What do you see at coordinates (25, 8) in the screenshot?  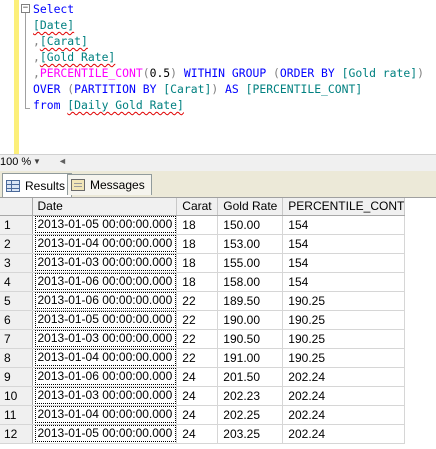 I see `collapse-icon: −` at bounding box center [25, 8].